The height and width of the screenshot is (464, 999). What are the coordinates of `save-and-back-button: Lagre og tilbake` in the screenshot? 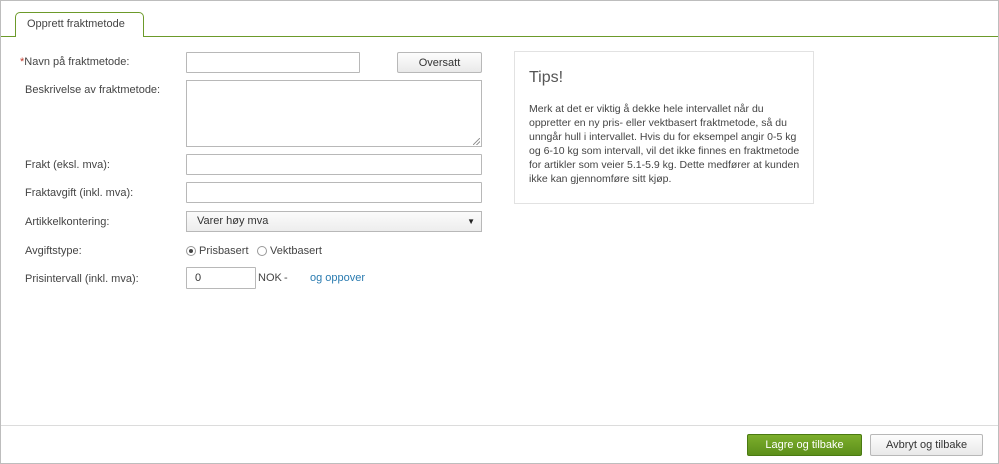 It's located at (804, 445).